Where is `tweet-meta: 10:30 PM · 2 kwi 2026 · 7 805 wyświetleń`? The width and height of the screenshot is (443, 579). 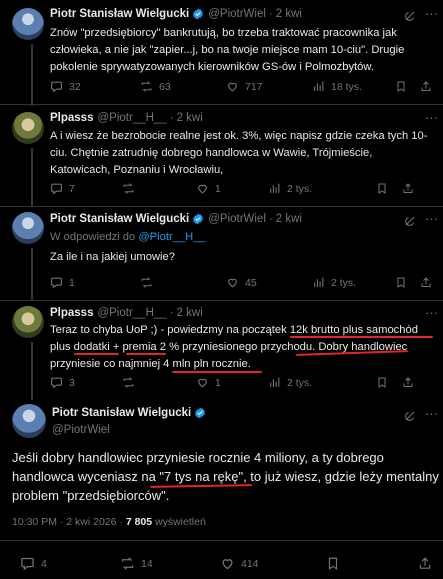 tweet-meta: 10:30 PM · 2 kwi 2026 · 7 805 wyświetleń is located at coordinates (109, 522).